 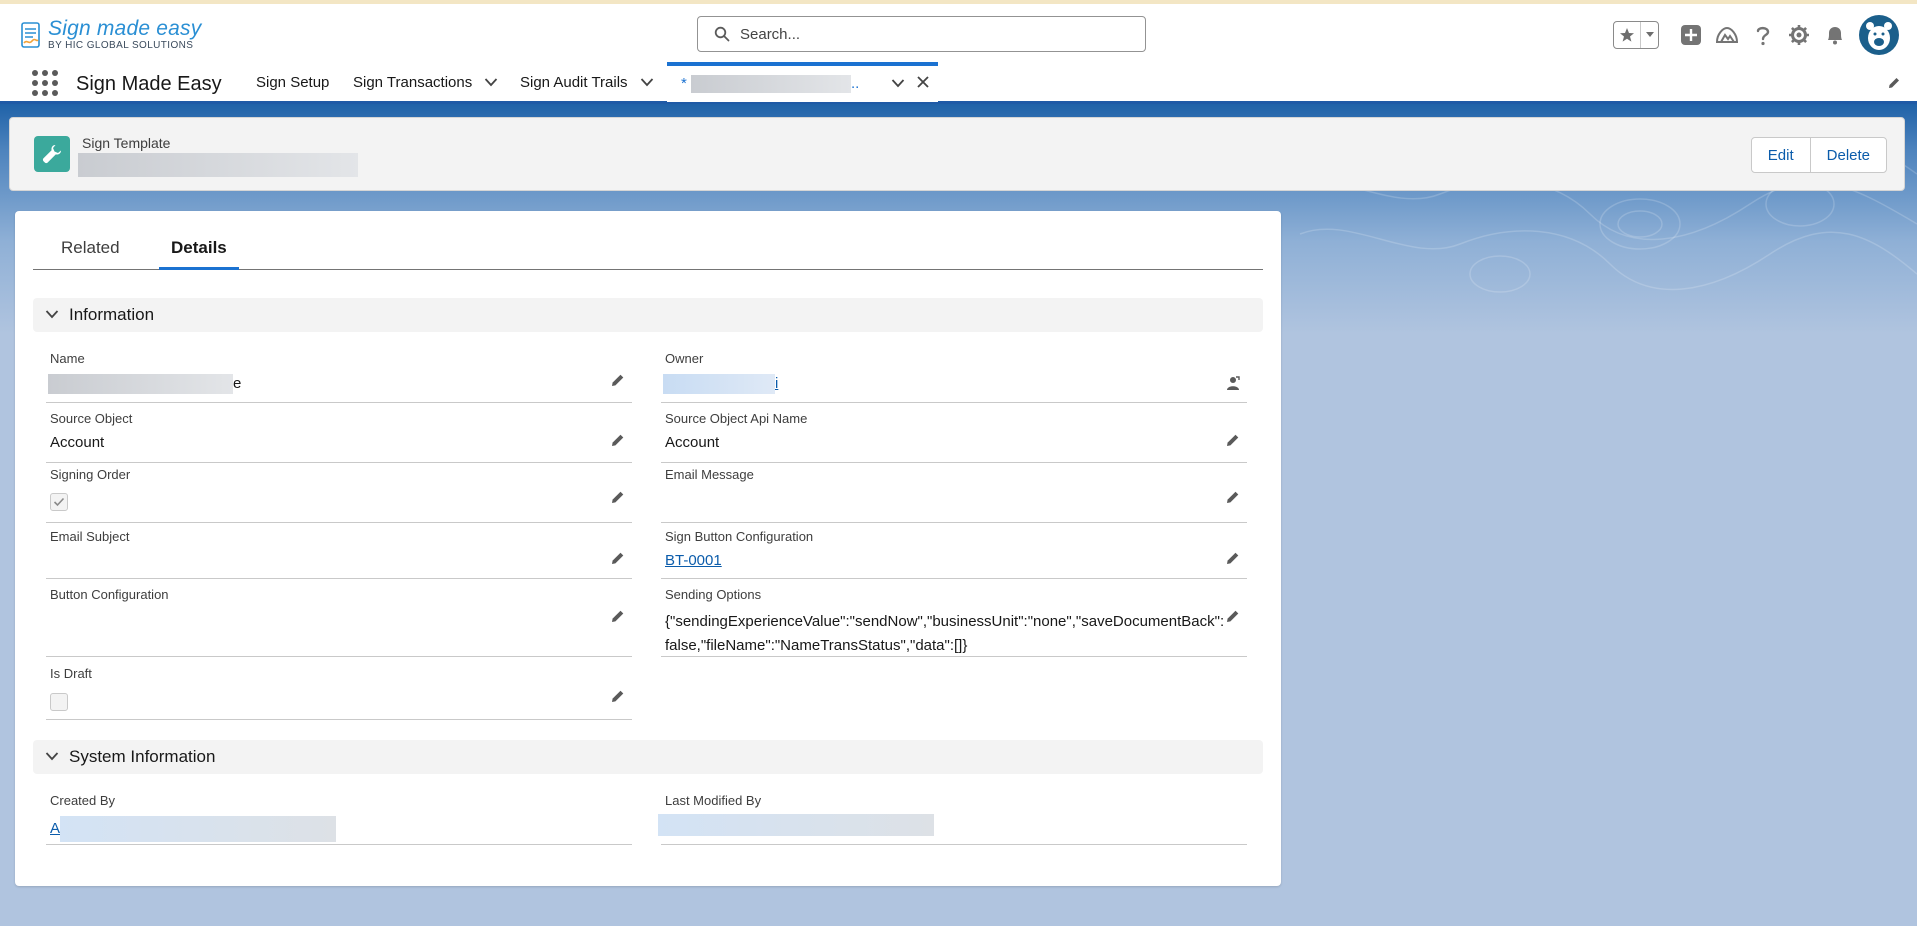 What do you see at coordinates (684, 358) in the screenshot?
I see `field-label: Owner` at bounding box center [684, 358].